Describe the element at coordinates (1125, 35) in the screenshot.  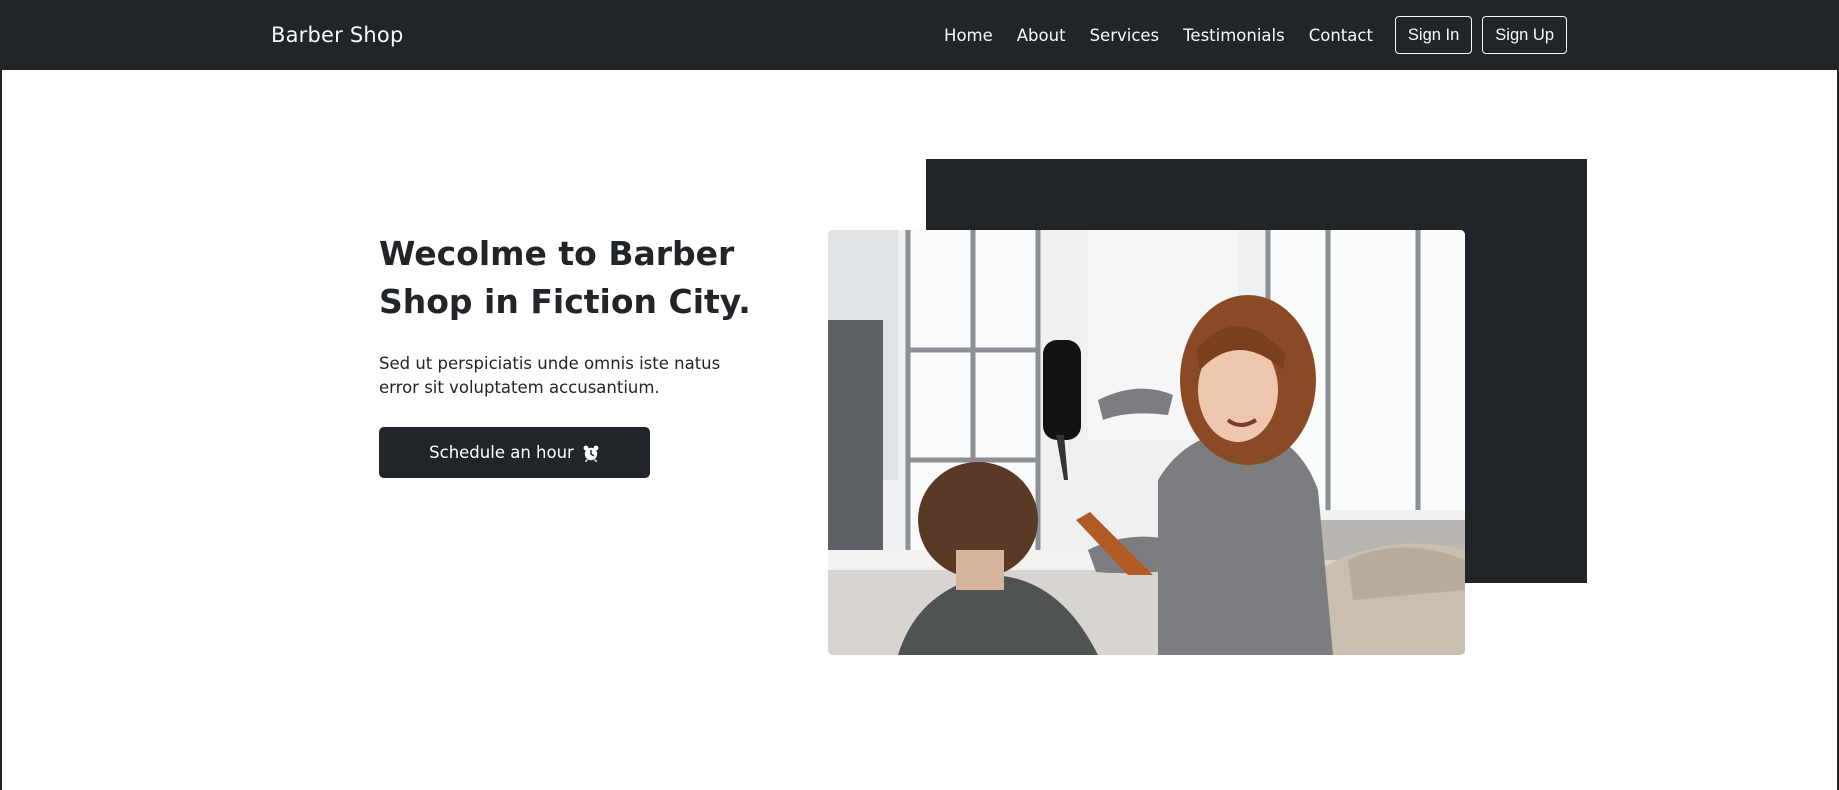
I see `nav-link-services: Services` at that location.